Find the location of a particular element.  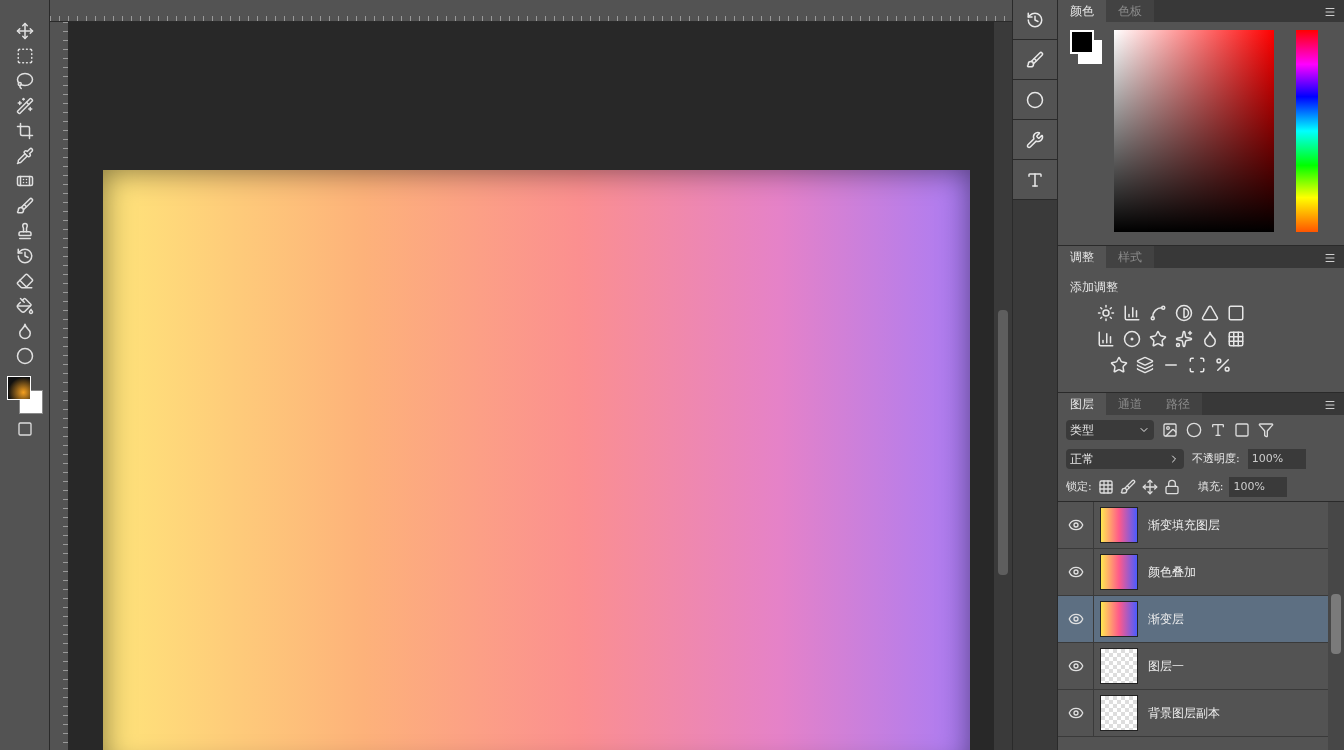

circle-dot-icon is located at coordinates (1132, 339).